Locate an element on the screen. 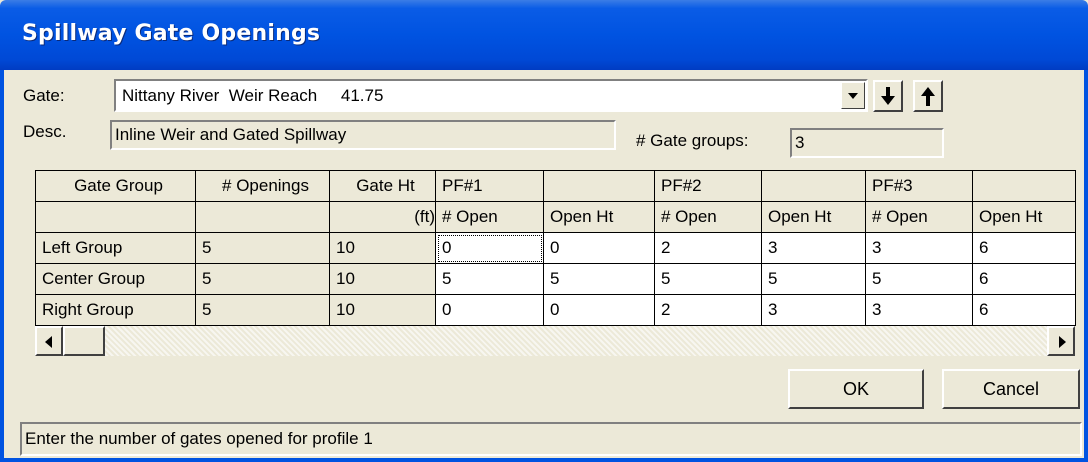 Image resolution: width=1088 pixels, height=462 pixels. subheader-unit-ft: (ft) is located at coordinates (382, 217).